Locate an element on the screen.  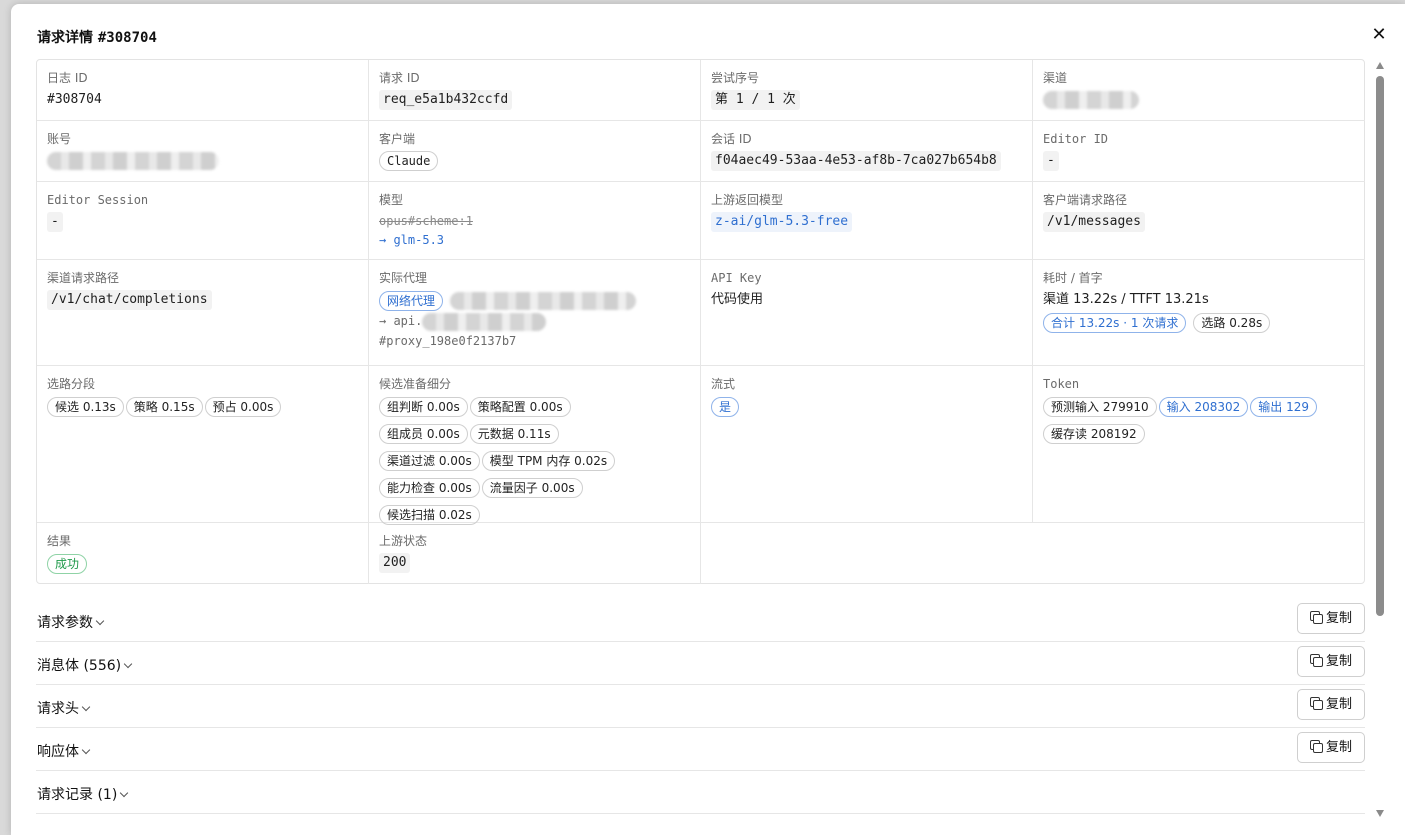
section-request-headers-toggle: 请求头 is located at coordinates (64, 708).